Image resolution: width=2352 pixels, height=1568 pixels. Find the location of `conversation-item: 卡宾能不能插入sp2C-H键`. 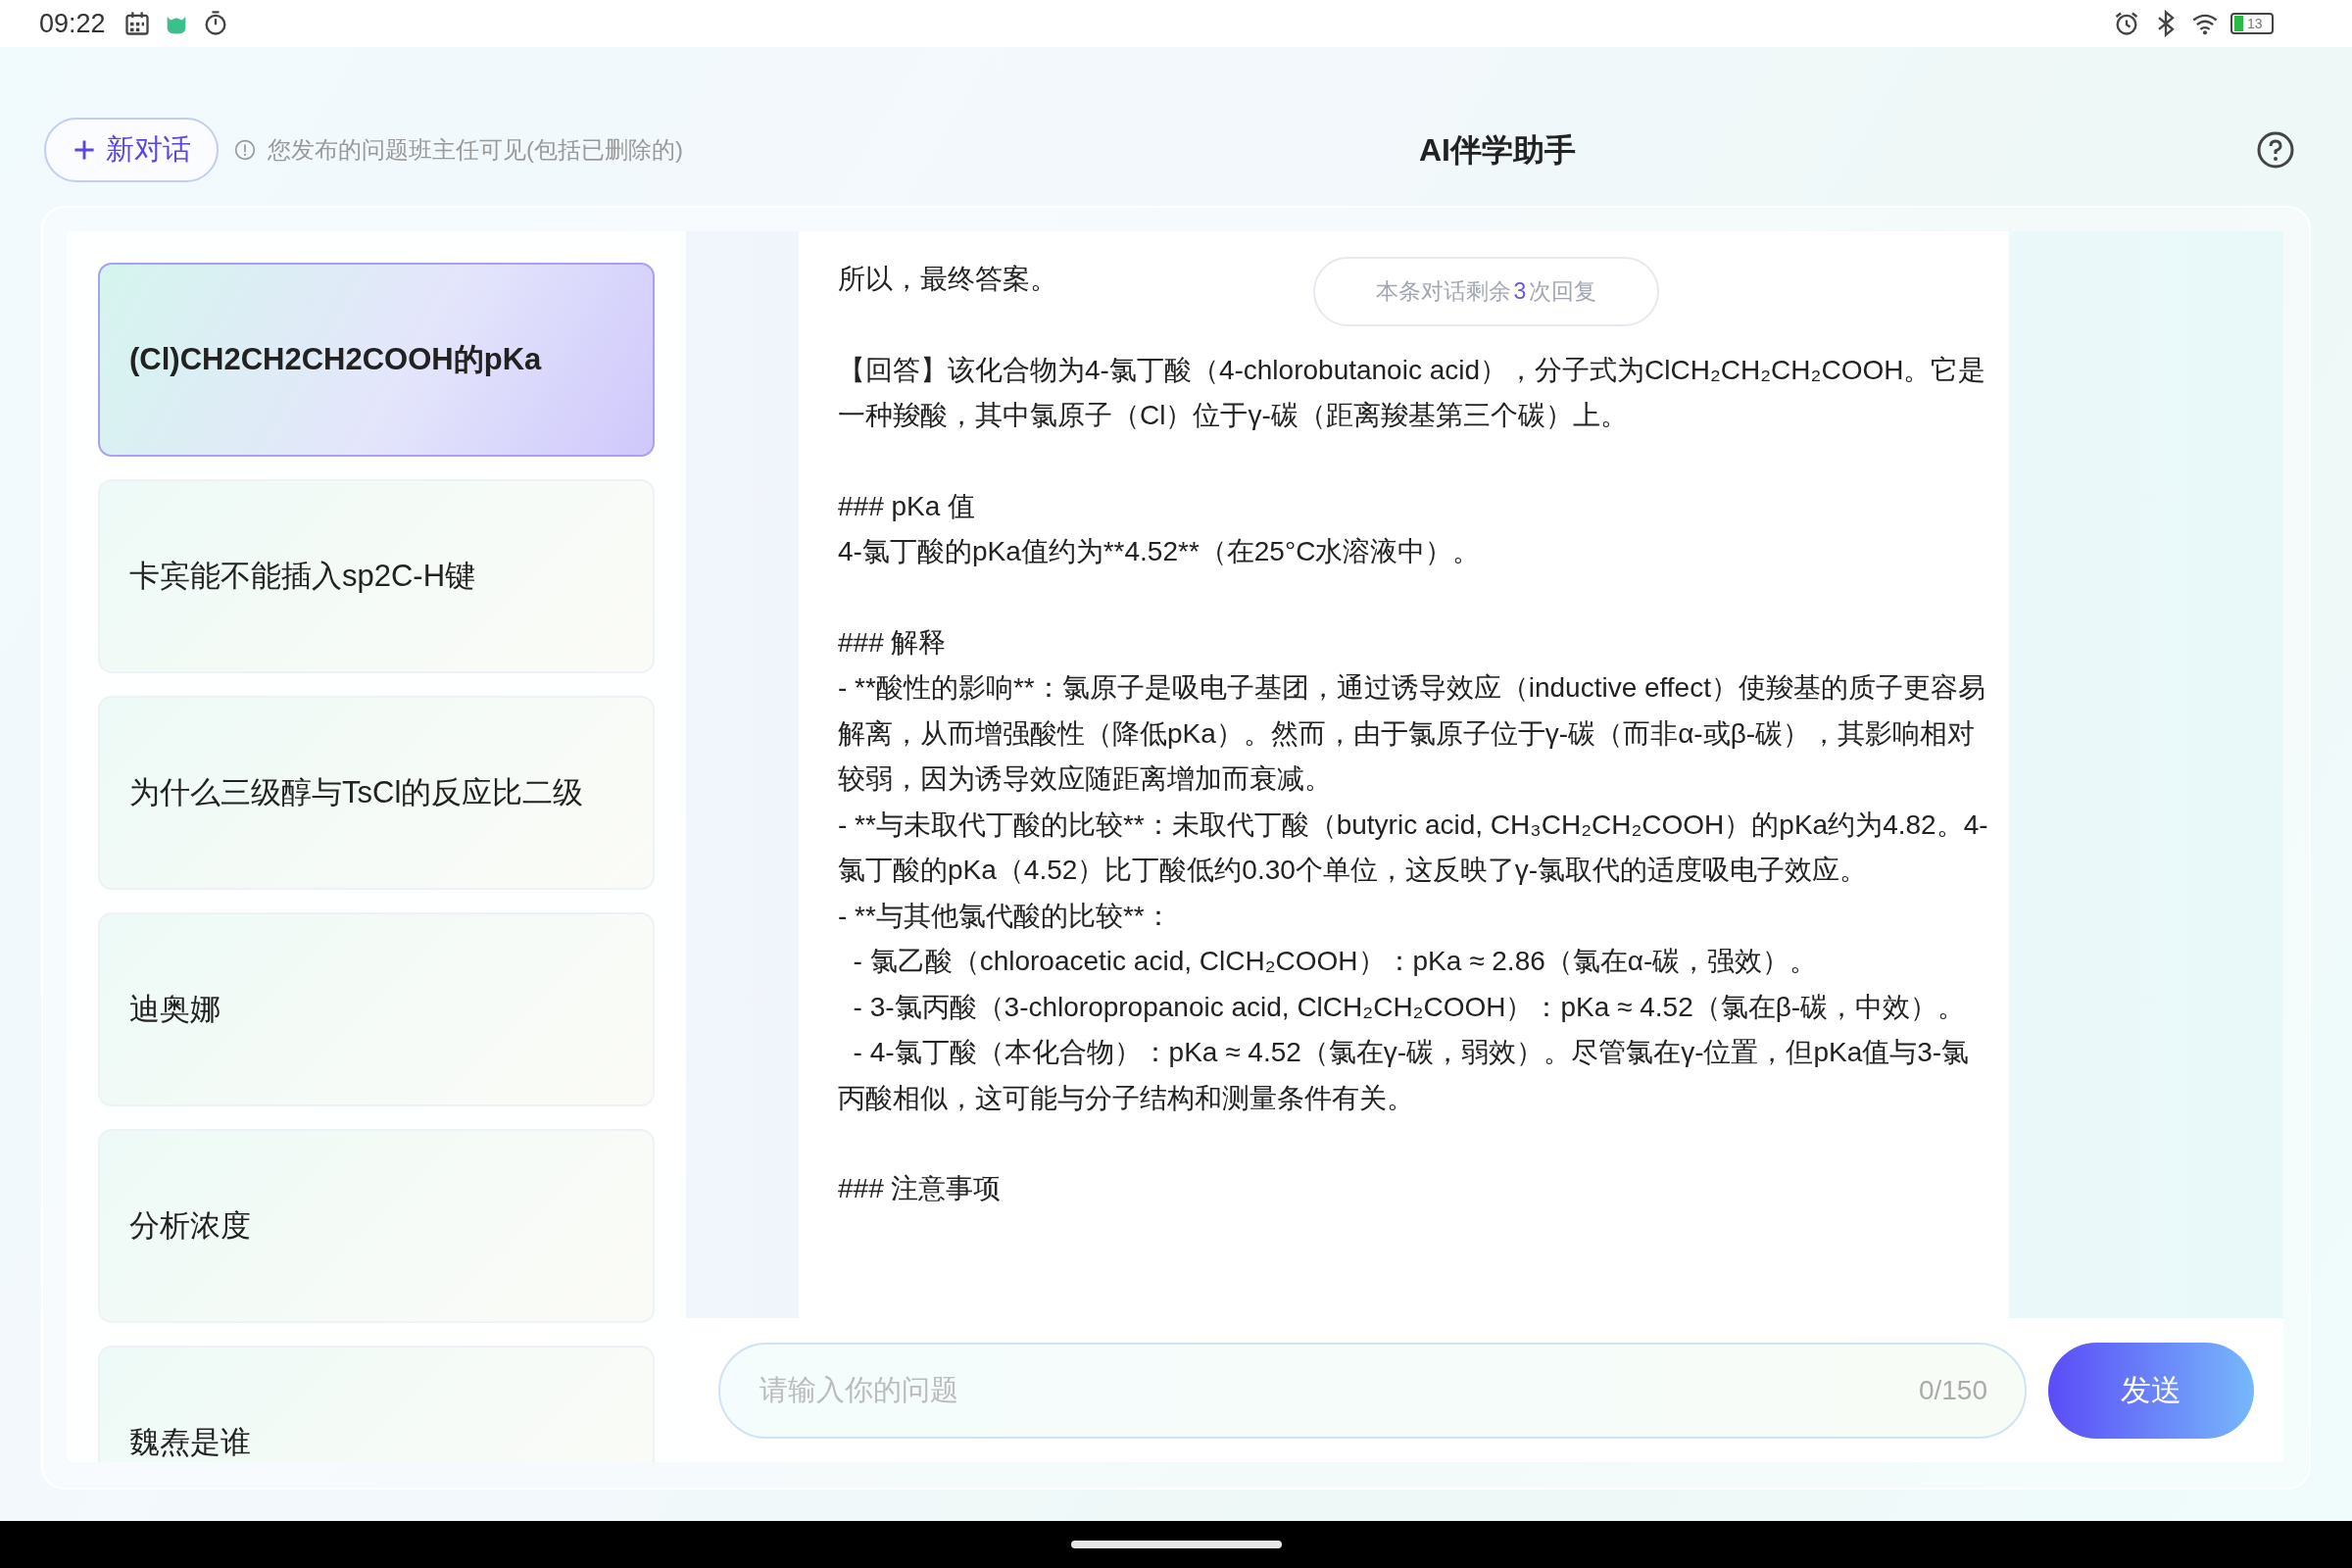

conversation-item: 卡宾能不能插入sp2C-H键 is located at coordinates (376, 576).